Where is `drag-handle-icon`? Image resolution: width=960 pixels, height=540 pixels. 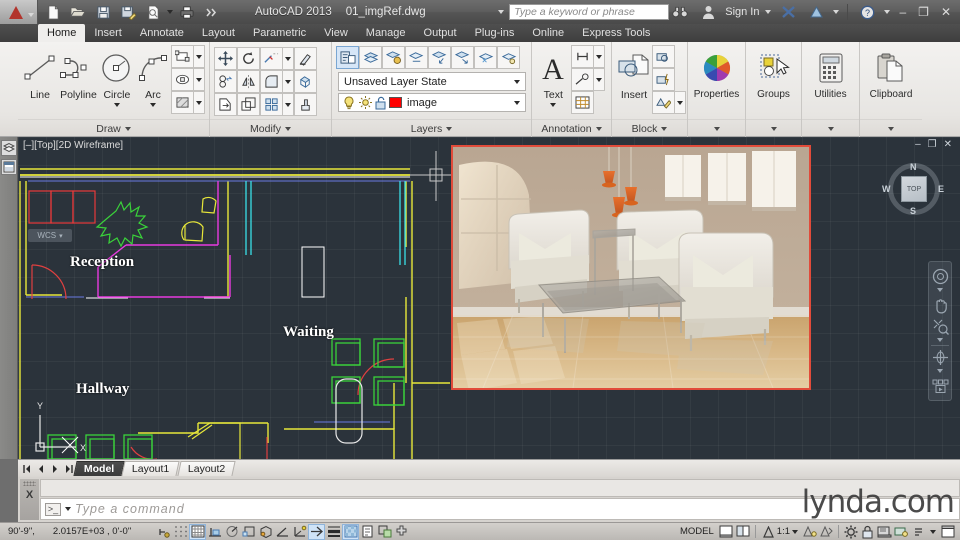 drag-handle-icon is located at coordinates (29, 483).